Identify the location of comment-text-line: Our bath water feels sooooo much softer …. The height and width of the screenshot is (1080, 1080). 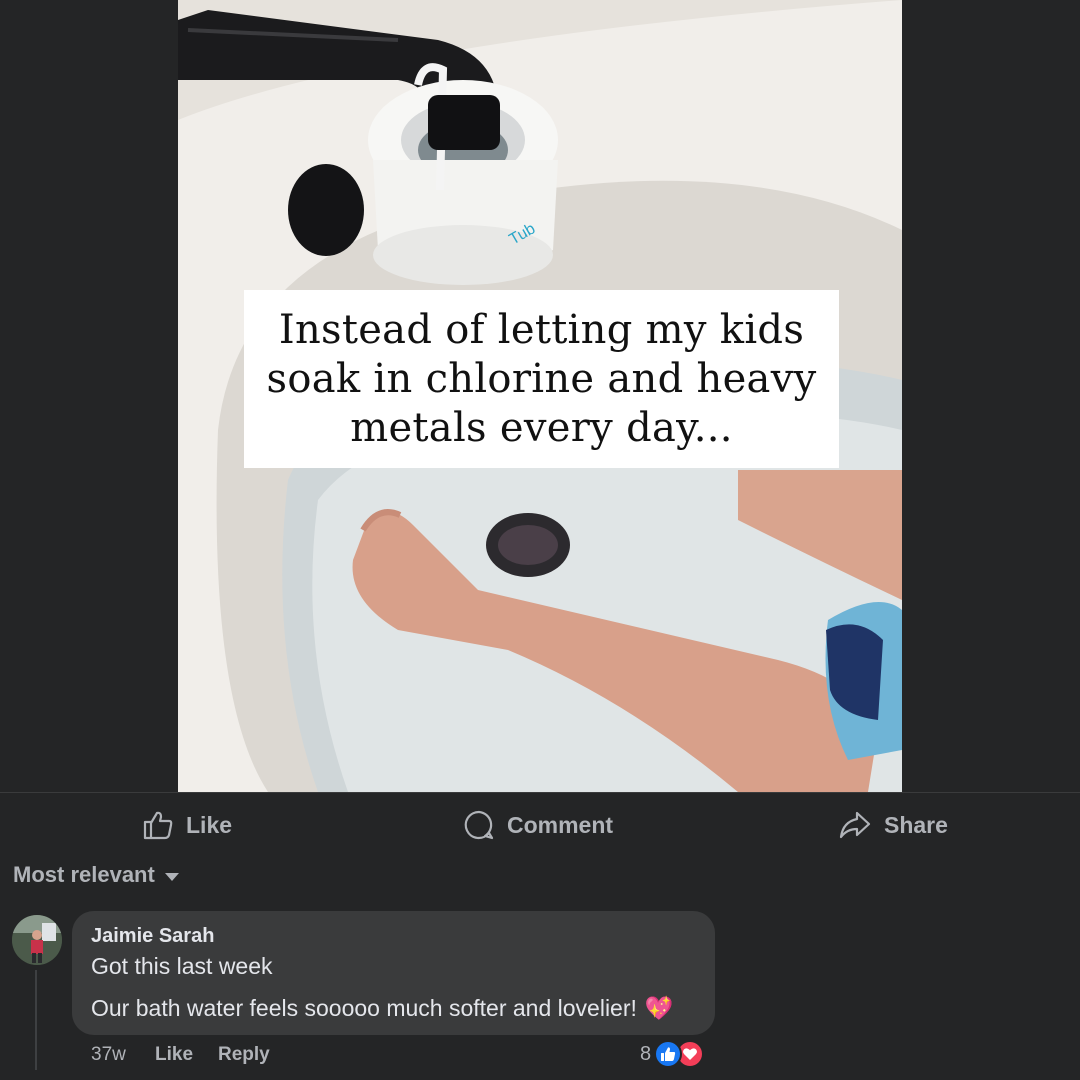
(393, 1008).